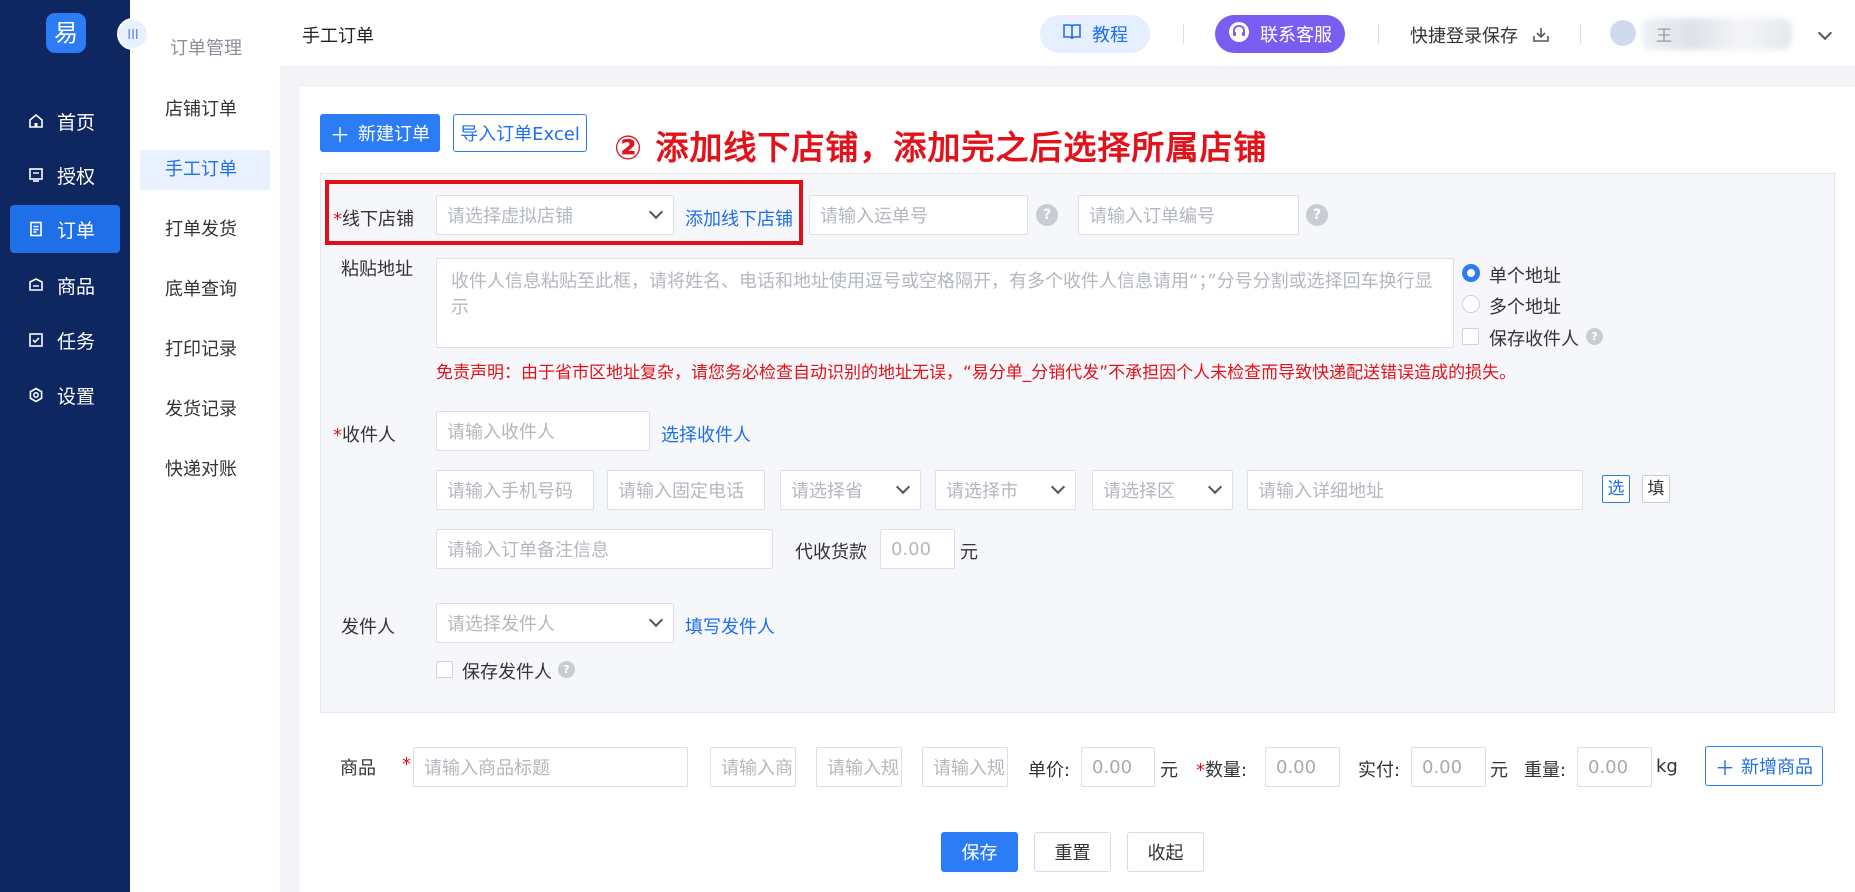  Describe the element at coordinates (1777, 767) in the screenshot. I see `add-goods-label: 新增商品` at that location.